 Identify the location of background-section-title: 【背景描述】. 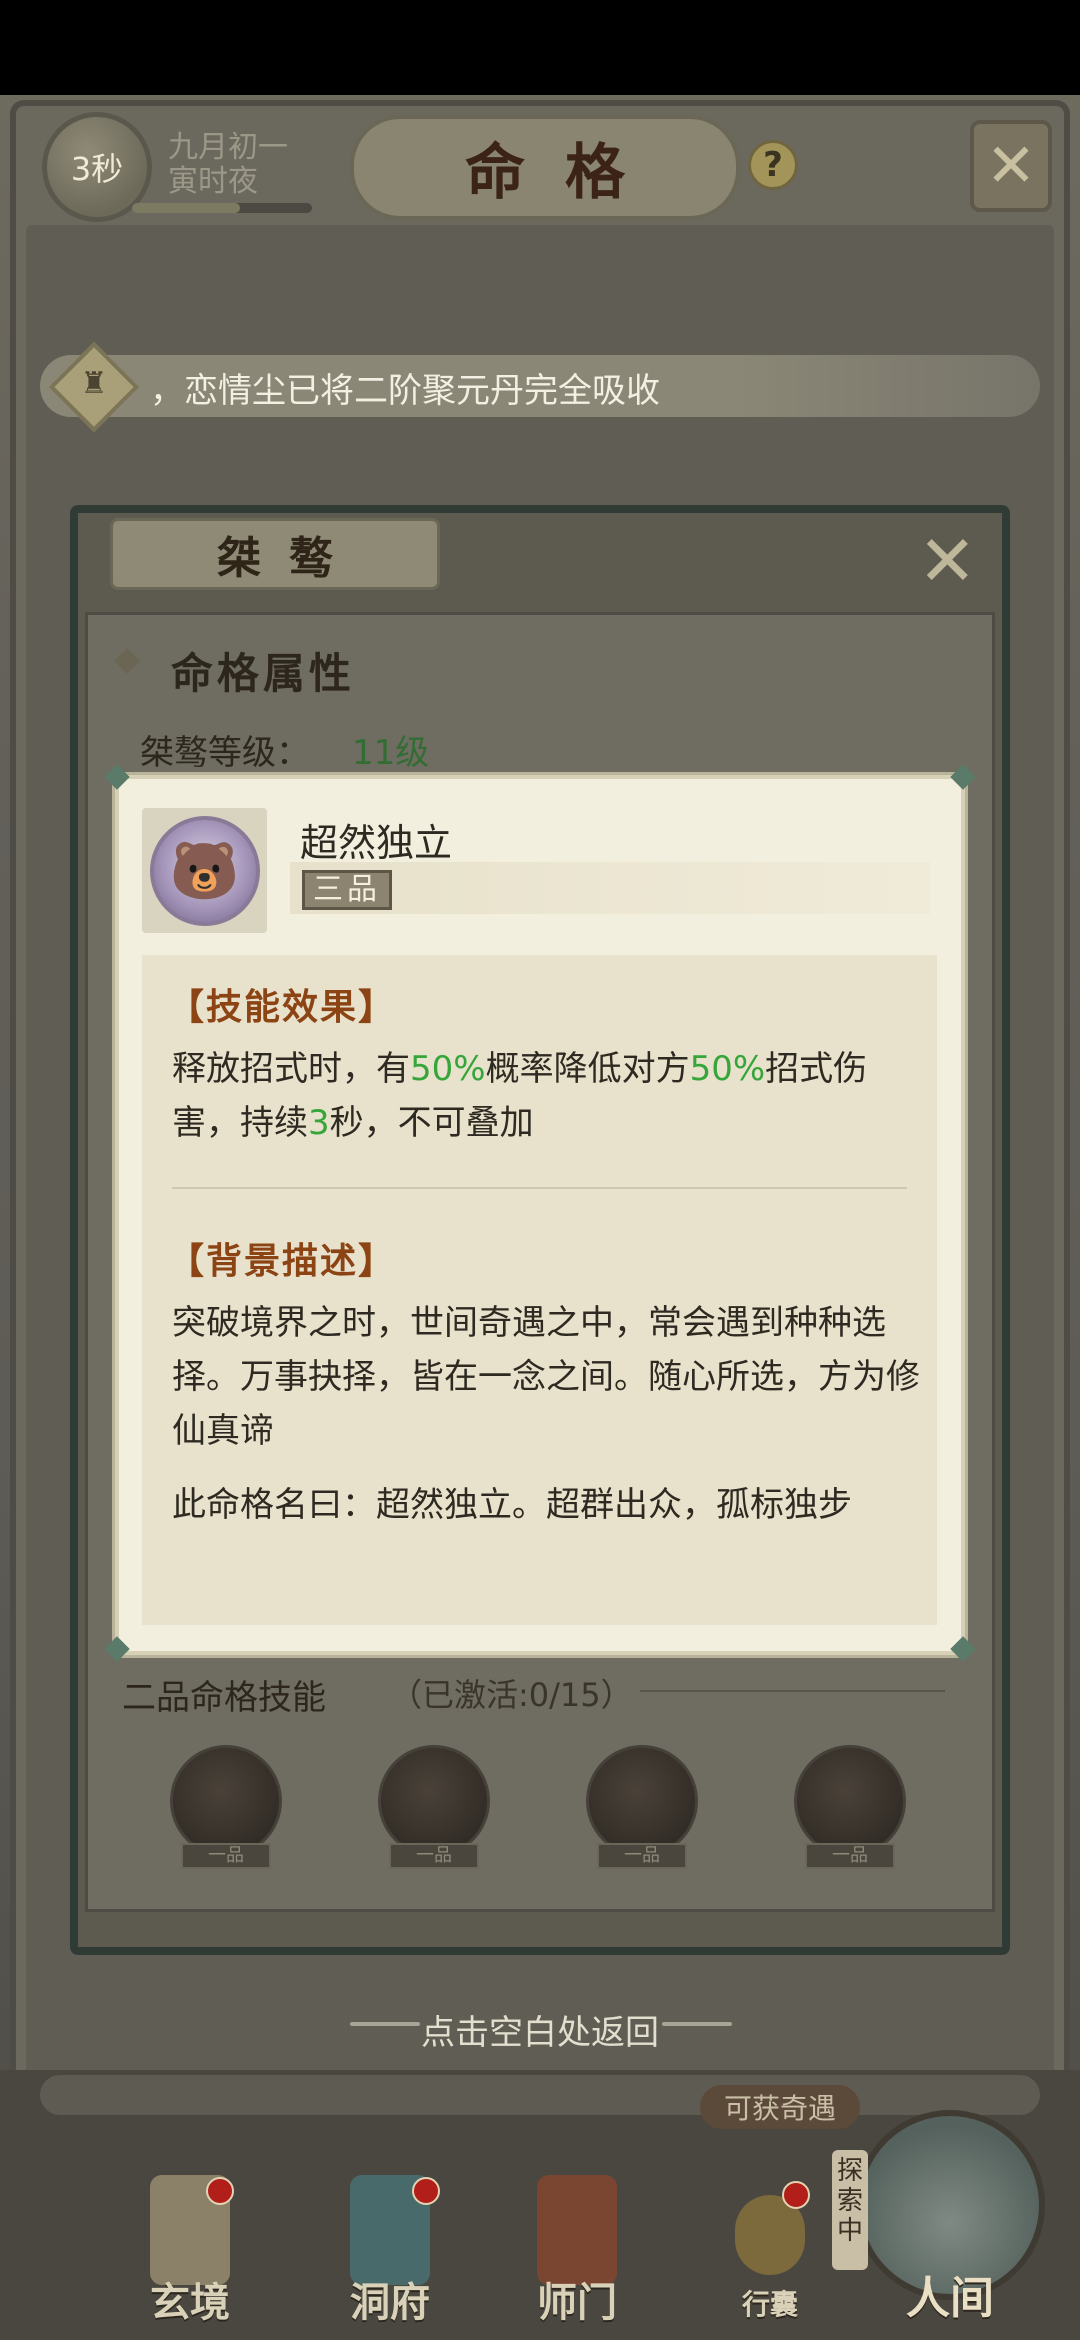
(282, 1261).